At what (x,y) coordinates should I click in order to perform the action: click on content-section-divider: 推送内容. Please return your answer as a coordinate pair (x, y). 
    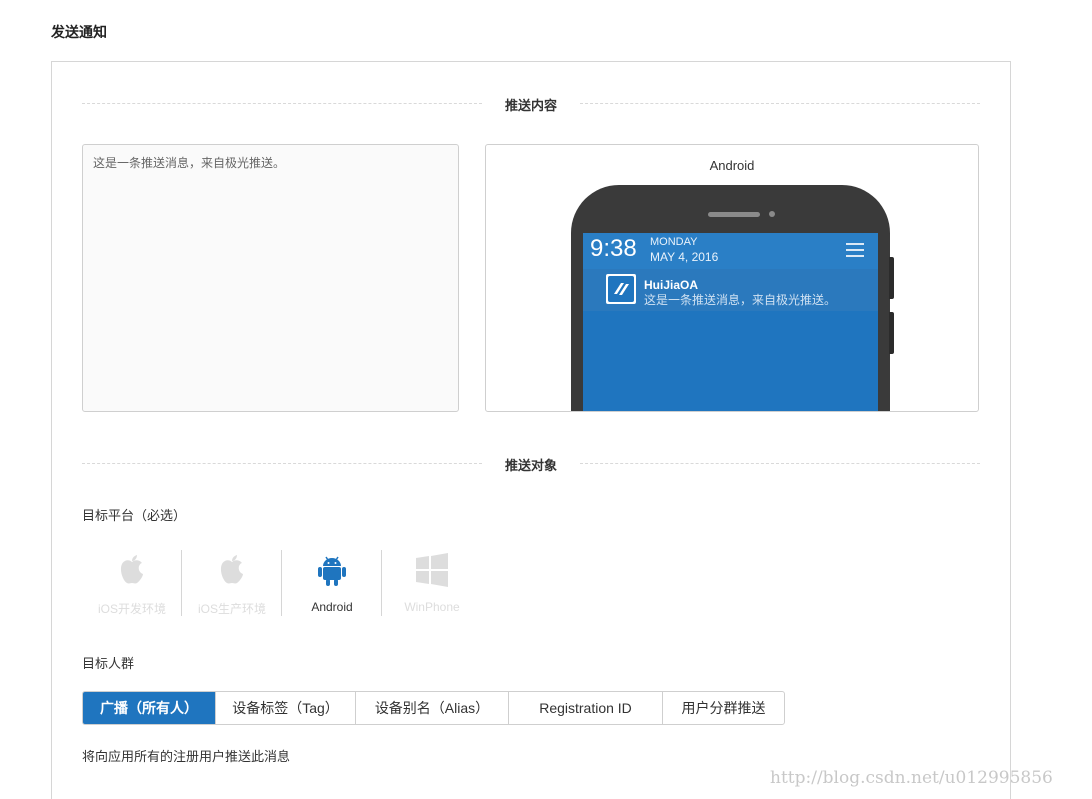
    Looking at the image, I should click on (531, 104).